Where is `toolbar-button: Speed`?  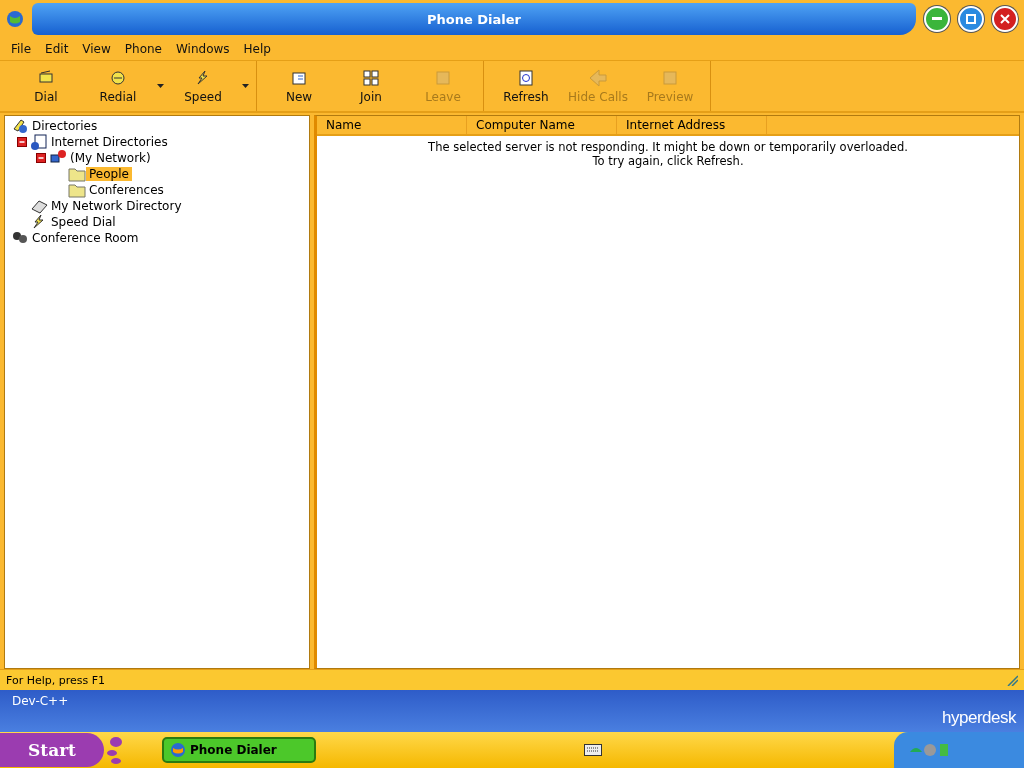
toolbar-button: Speed is located at coordinates (203, 86).